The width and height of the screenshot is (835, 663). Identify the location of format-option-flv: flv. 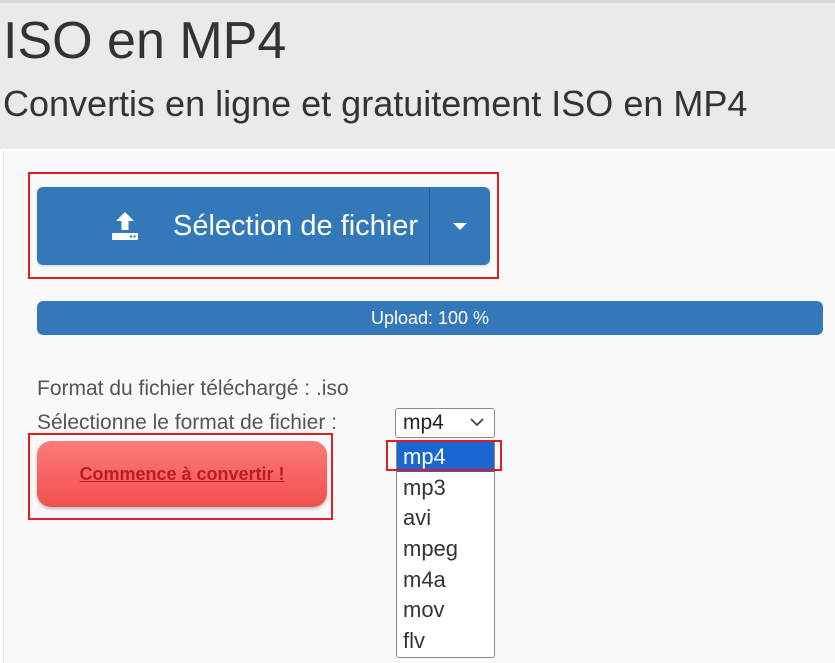
(445, 641).